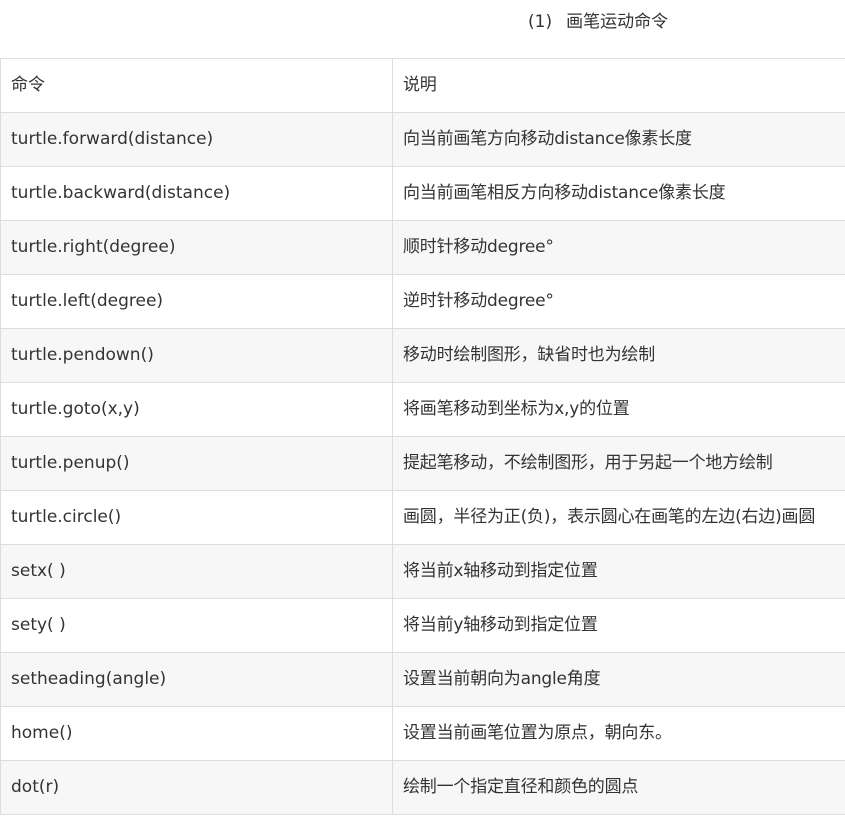  What do you see at coordinates (618, 787) in the screenshot?
I see `description-cell: 绘制一个指定直径和颜色的圆点` at bounding box center [618, 787].